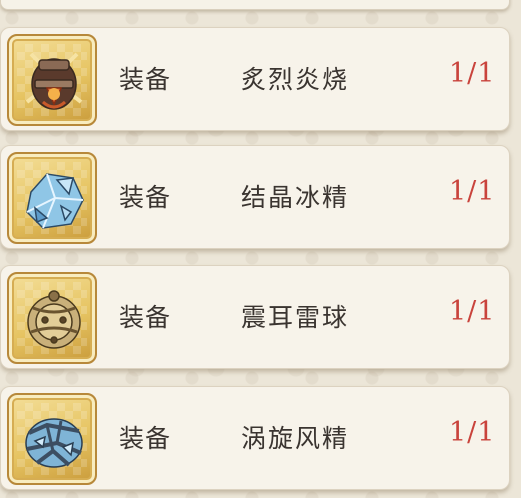 The width and height of the screenshot is (521, 498). Describe the element at coordinates (55, 201) in the screenshot. I see `ice-crystal-icon` at that location.